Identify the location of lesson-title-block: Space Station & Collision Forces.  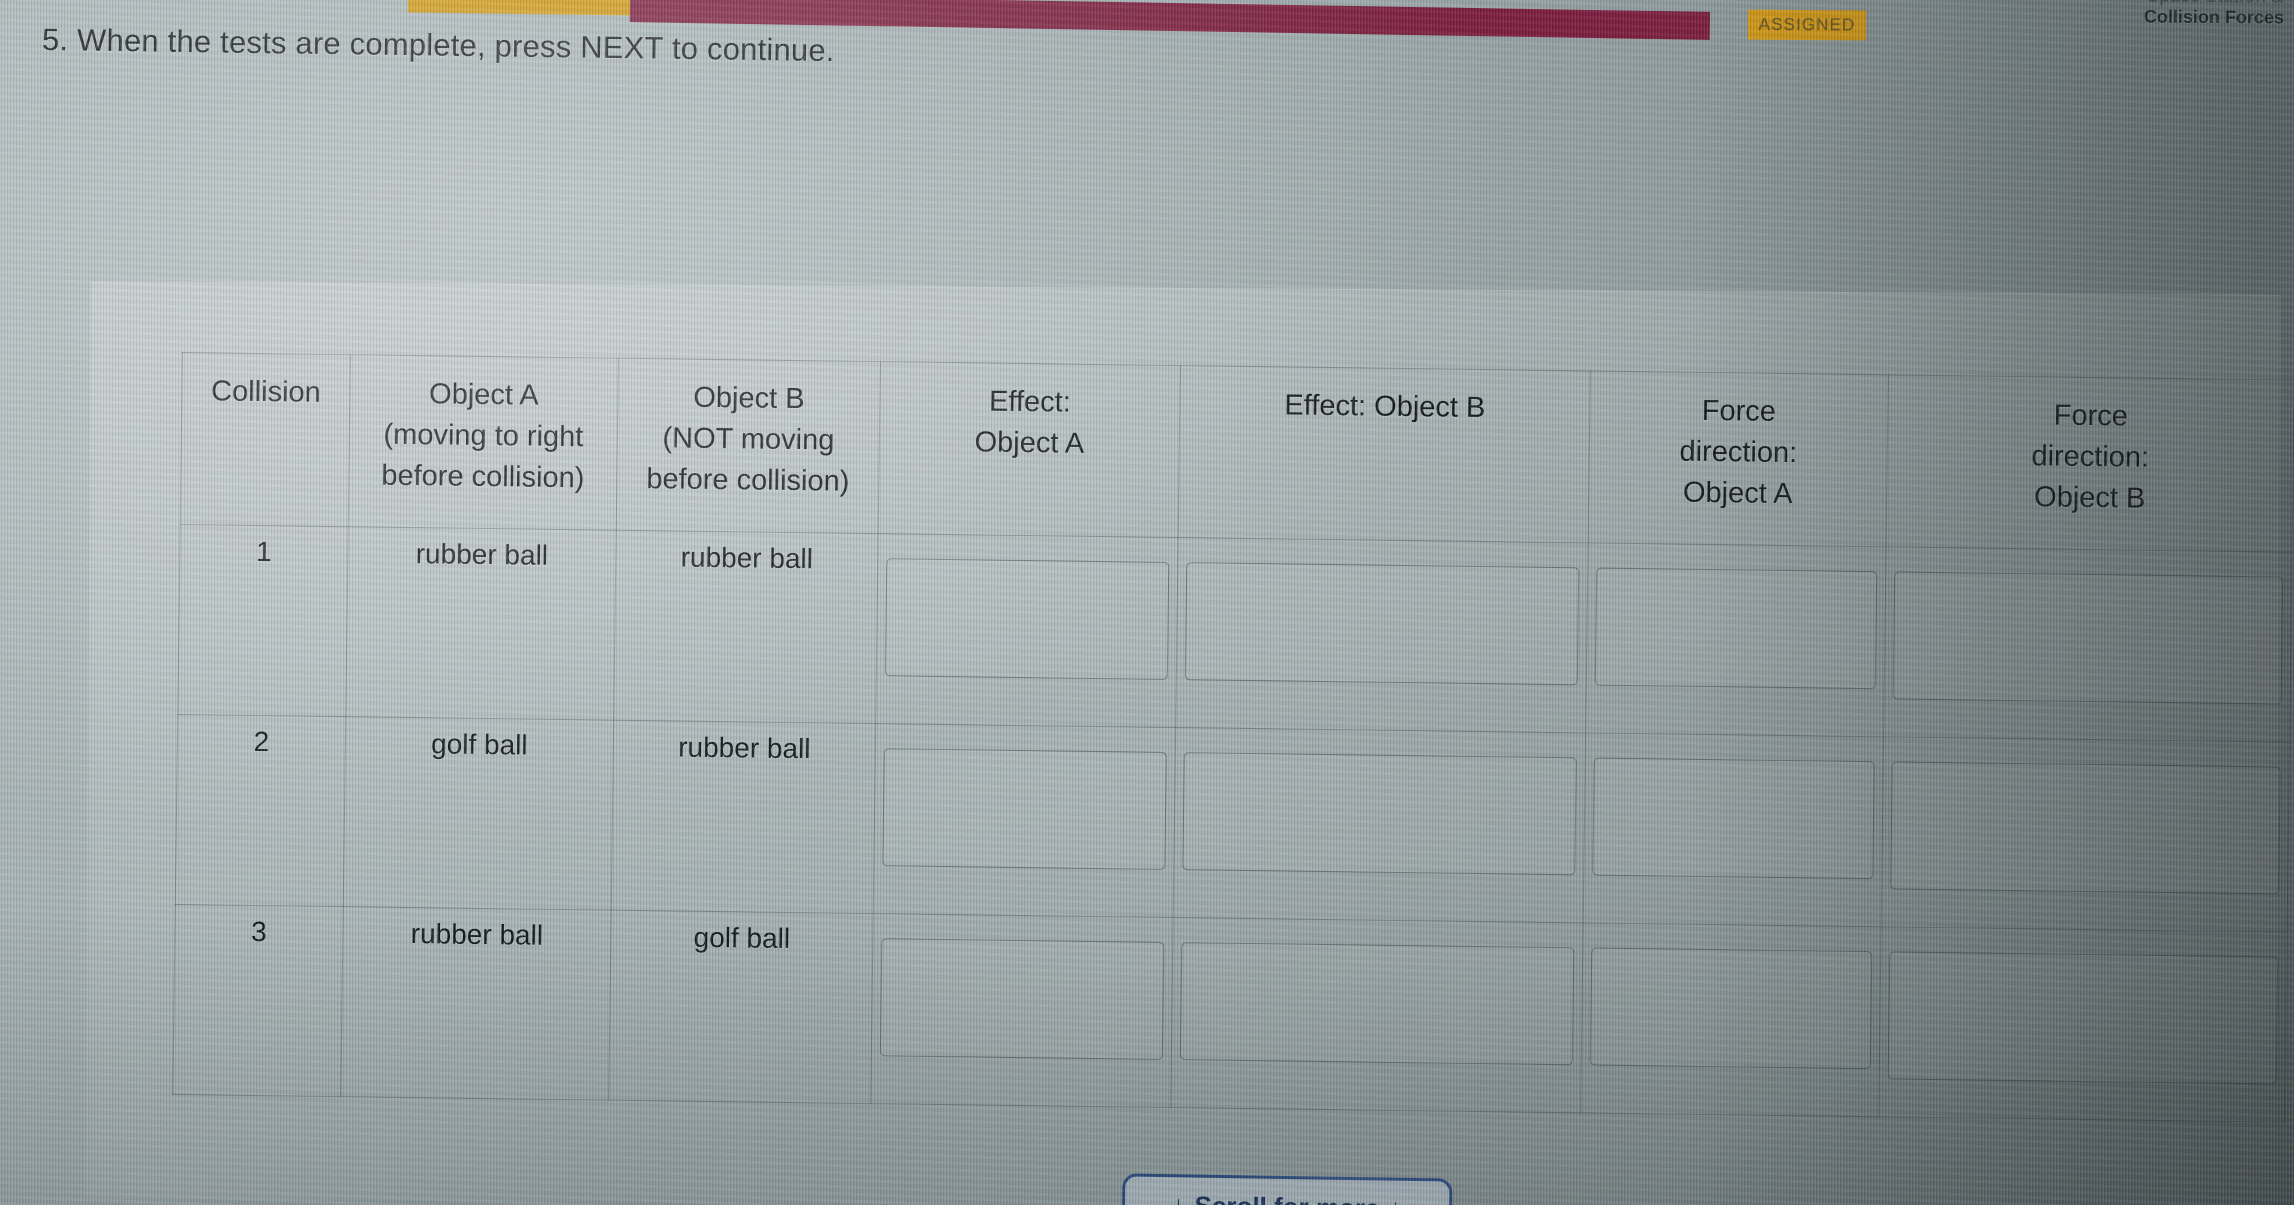
(2214, 14).